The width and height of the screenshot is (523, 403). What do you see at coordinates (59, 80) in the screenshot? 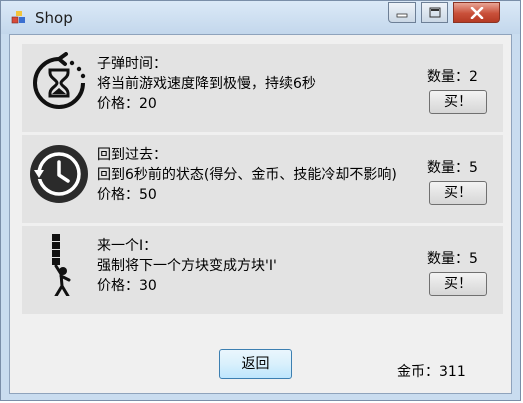
I see `hourglass-icon` at bounding box center [59, 80].